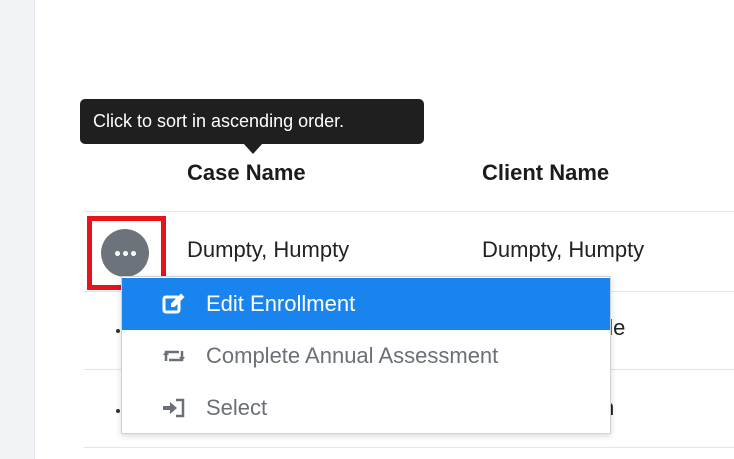  What do you see at coordinates (17, 229) in the screenshot?
I see `left-rail` at bounding box center [17, 229].